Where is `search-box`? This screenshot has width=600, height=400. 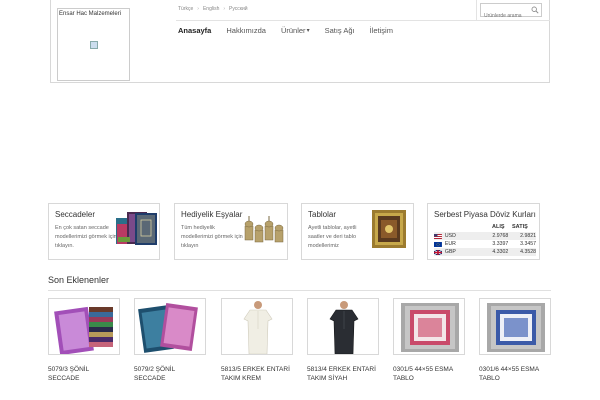 search-box is located at coordinates (511, 12).